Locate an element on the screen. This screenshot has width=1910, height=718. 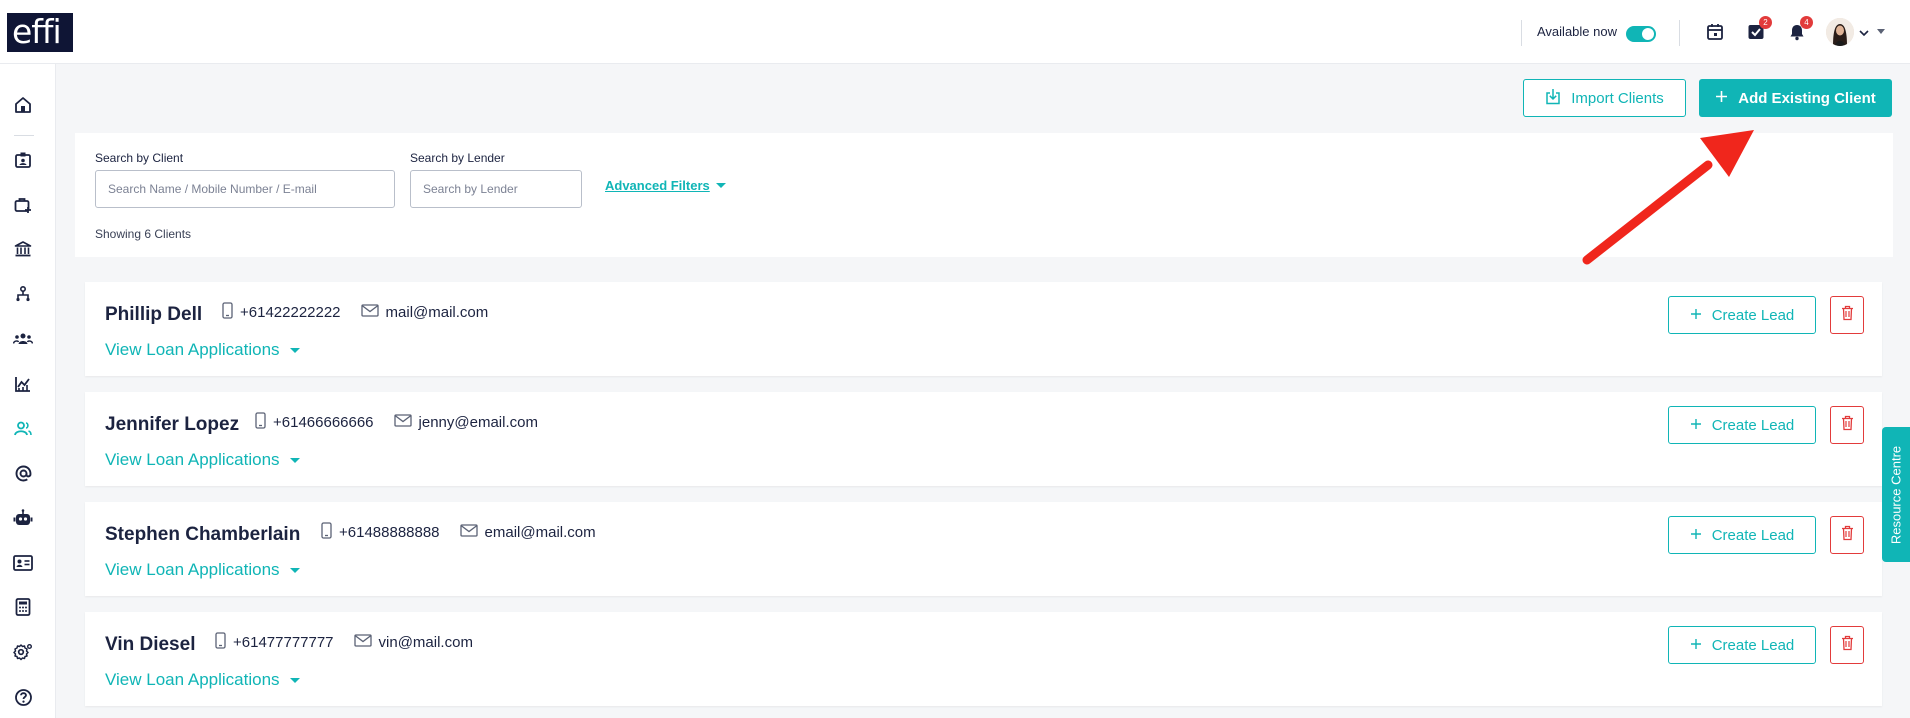
client-contact: +61422222222 mail@mail.com is located at coordinates (361, 312).